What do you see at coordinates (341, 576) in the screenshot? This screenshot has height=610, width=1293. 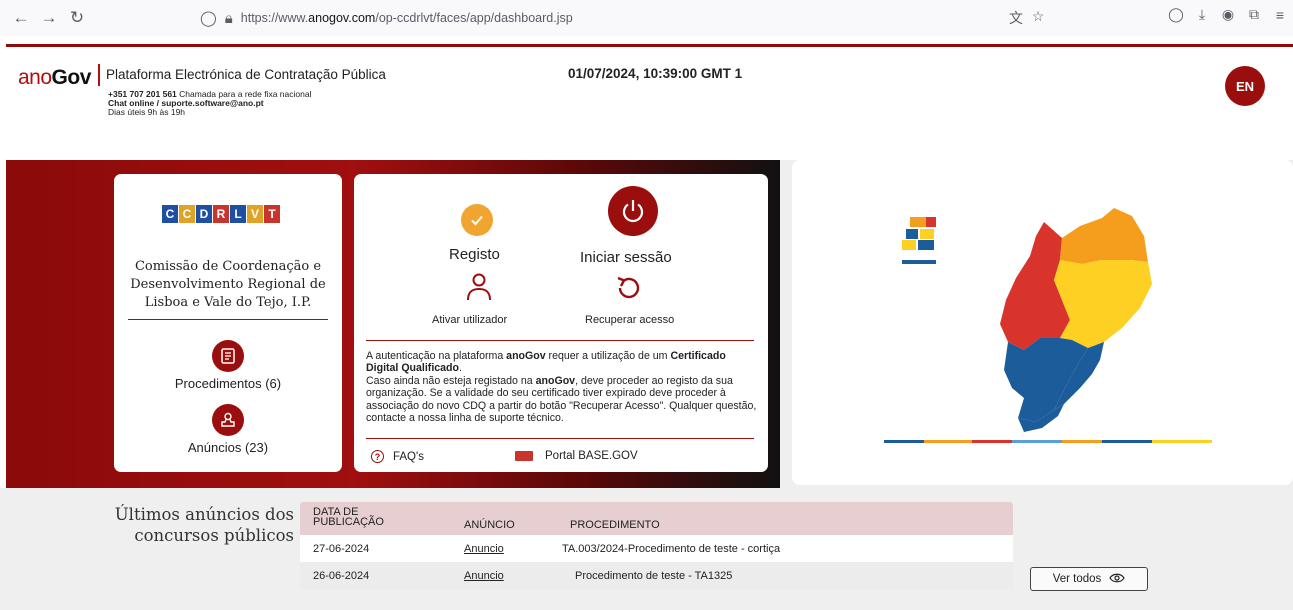 I see `row-date: 26-06-2024` at bounding box center [341, 576].